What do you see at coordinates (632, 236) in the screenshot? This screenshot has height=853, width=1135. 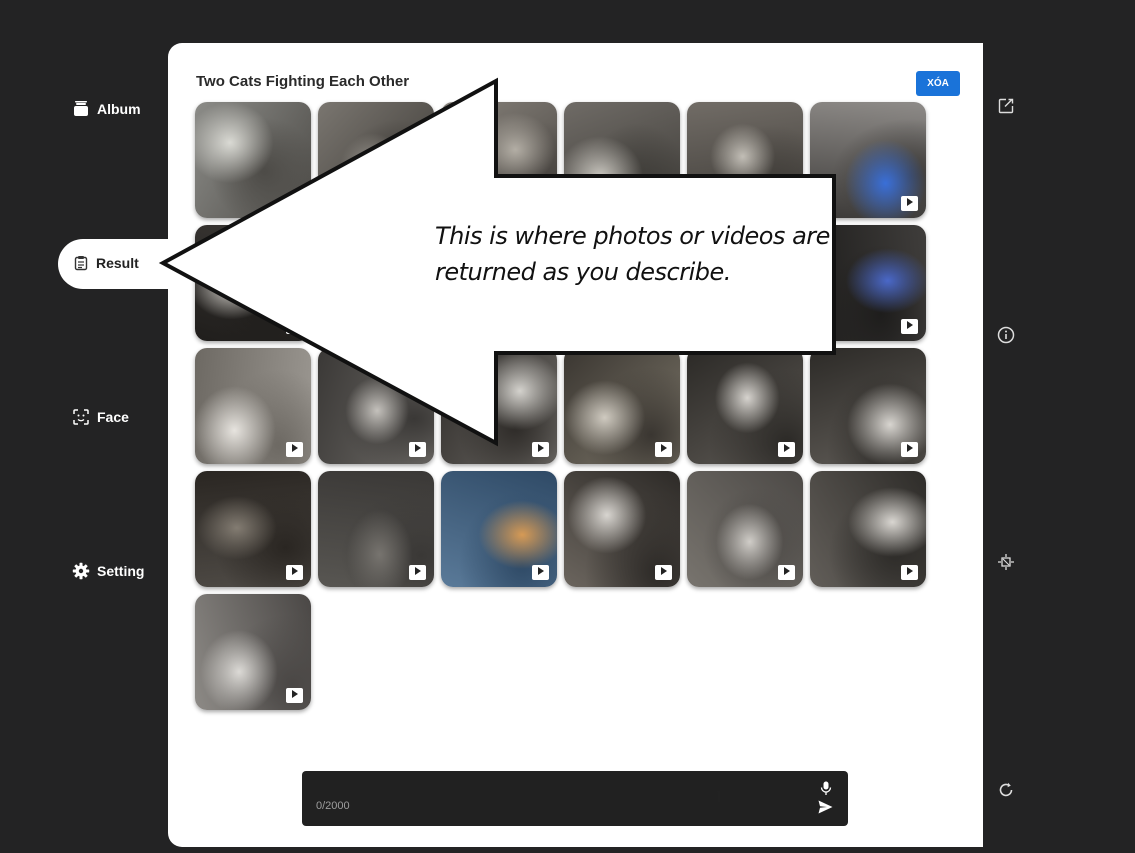 I see `callout-line-1: This is where photos or videos are` at bounding box center [632, 236].